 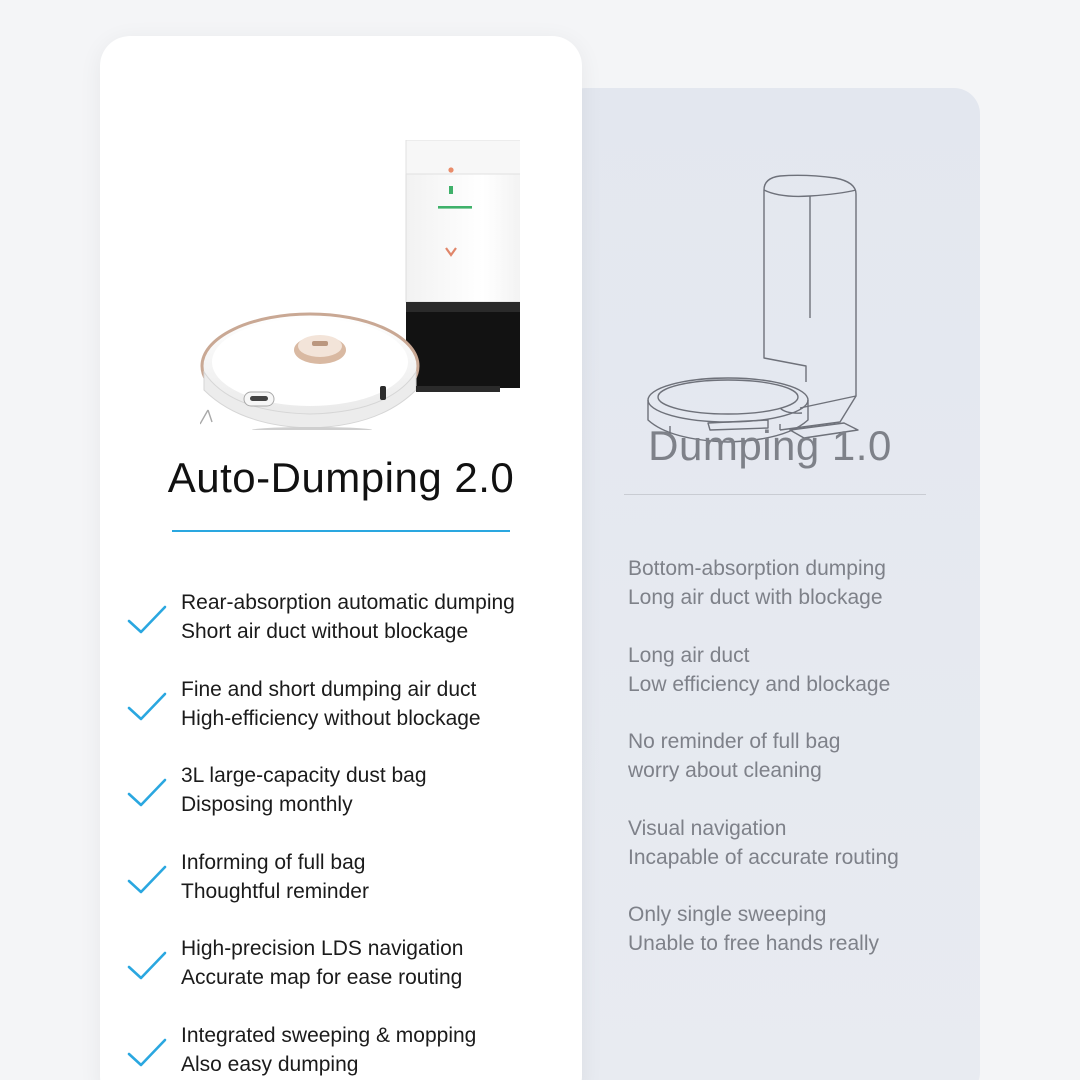 I want to click on feature-line: No reminder of full bag, so click(x=734, y=741).